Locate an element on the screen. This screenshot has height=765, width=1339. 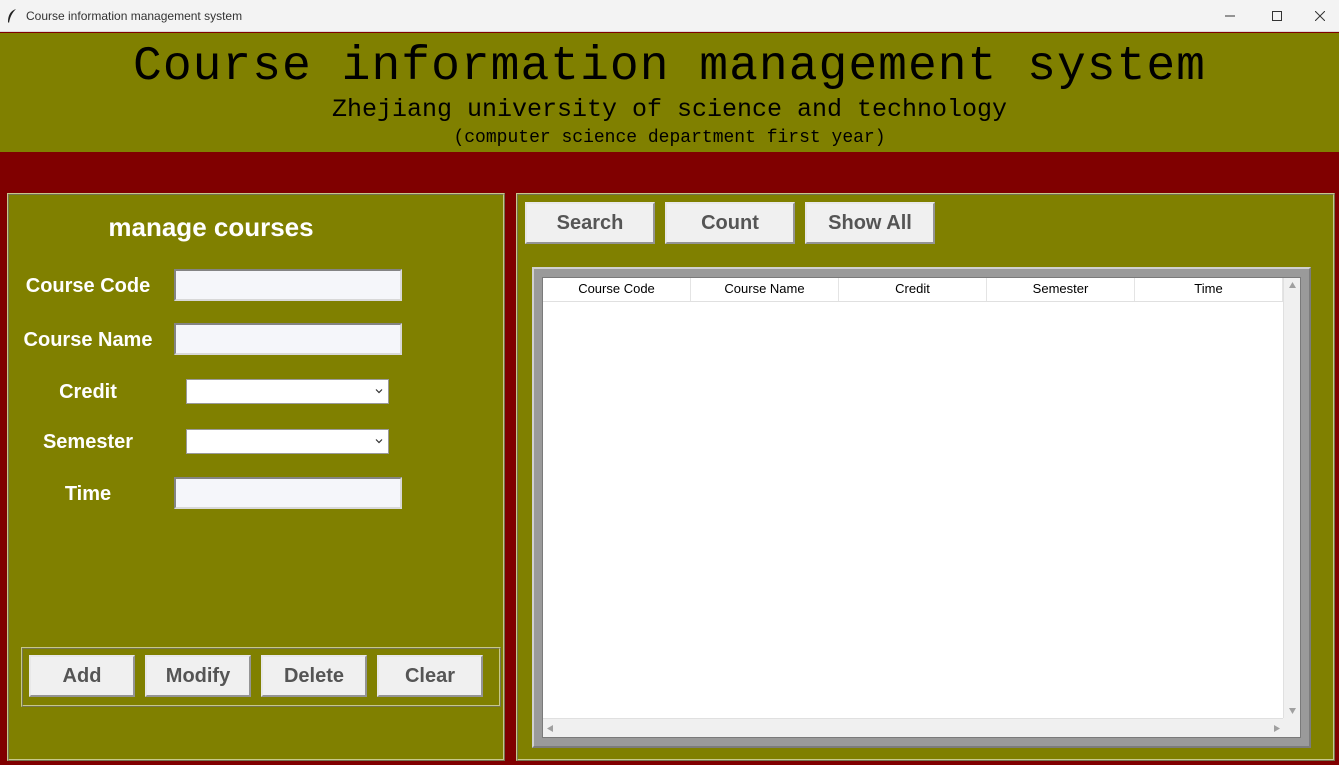
window-title: Course information management system is located at coordinates (134, 16).